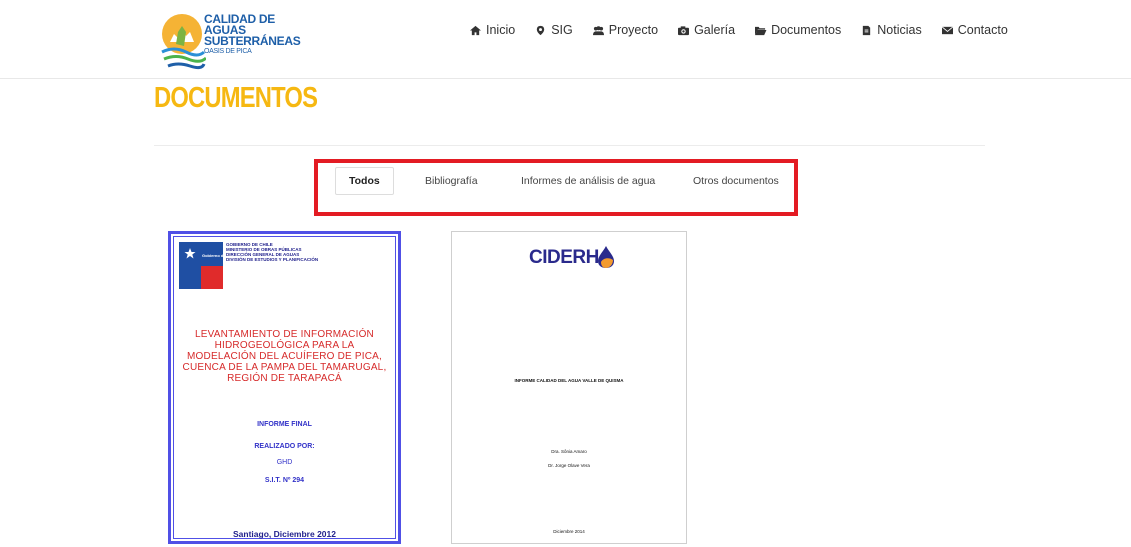 This screenshot has width=1131, height=547. Describe the element at coordinates (475, 30) in the screenshot. I see `home-icon` at that location.